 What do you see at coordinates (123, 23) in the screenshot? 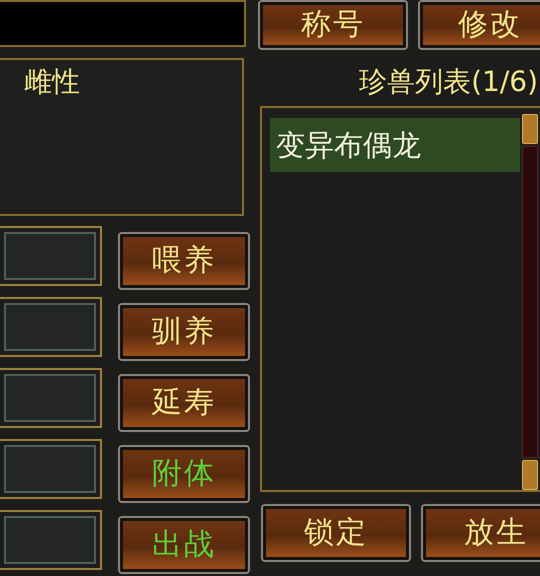
I see `name-field` at bounding box center [123, 23].